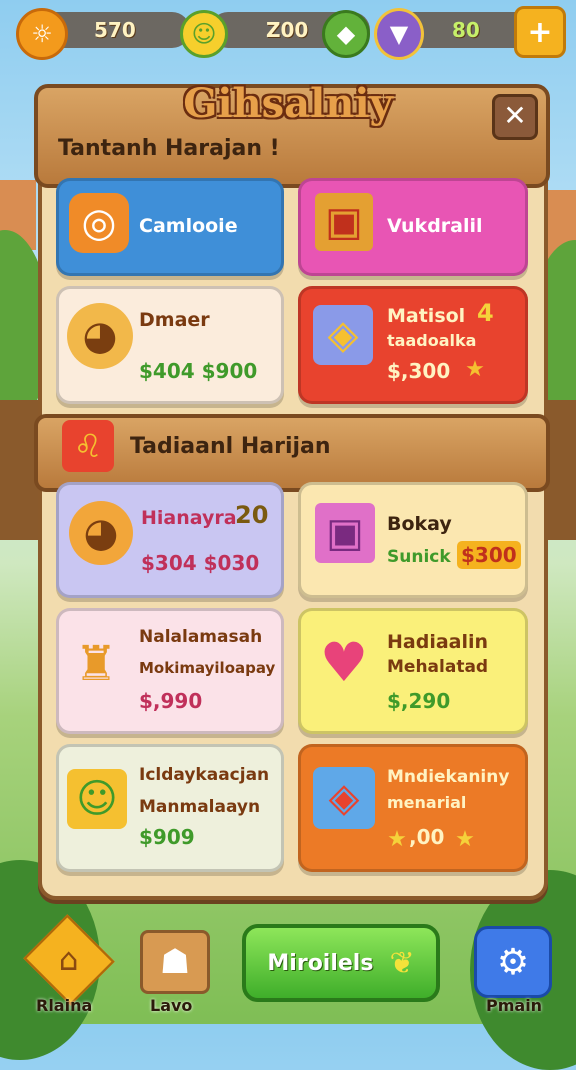  I want to click on gift-box-icon: ▣, so click(344, 222).